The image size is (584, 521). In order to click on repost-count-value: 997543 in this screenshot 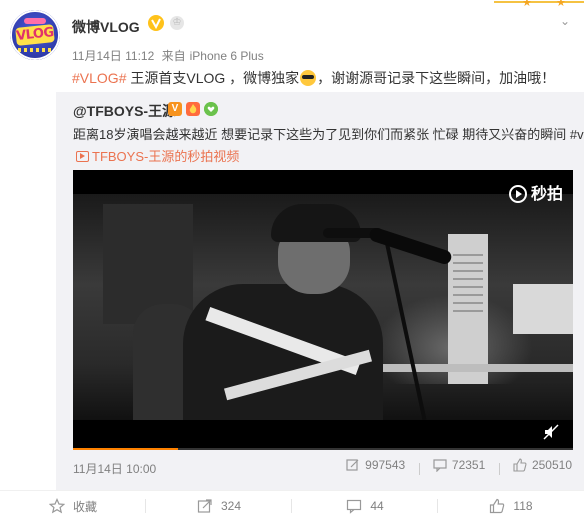, I will do `click(385, 465)`.